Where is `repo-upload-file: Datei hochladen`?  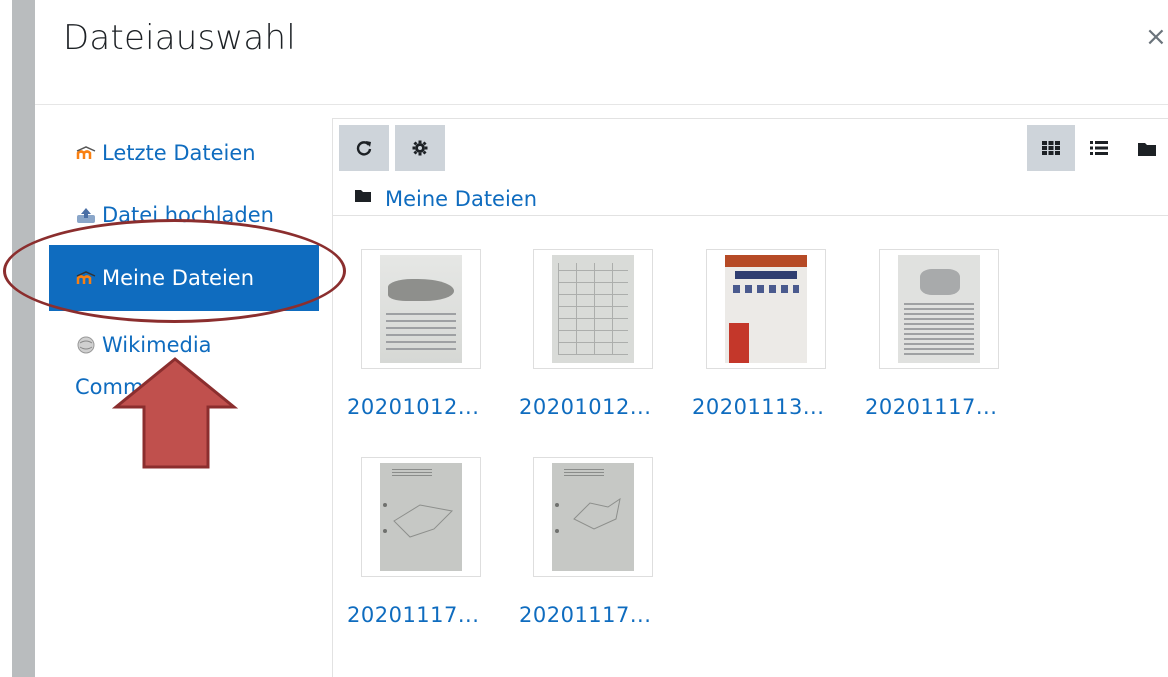 repo-upload-file: Datei hochladen is located at coordinates (174, 215).